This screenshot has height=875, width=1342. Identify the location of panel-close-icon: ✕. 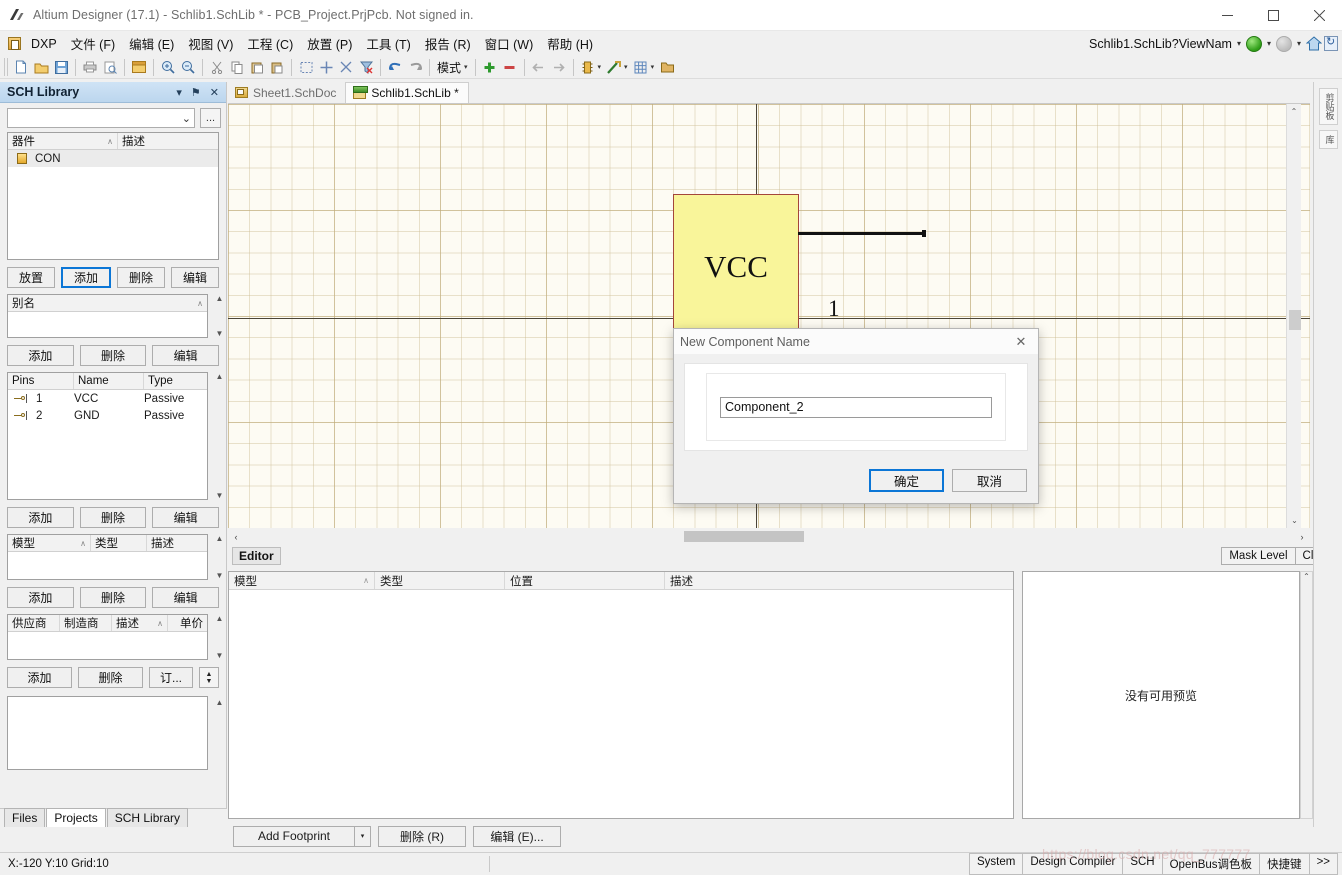
(214, 92).